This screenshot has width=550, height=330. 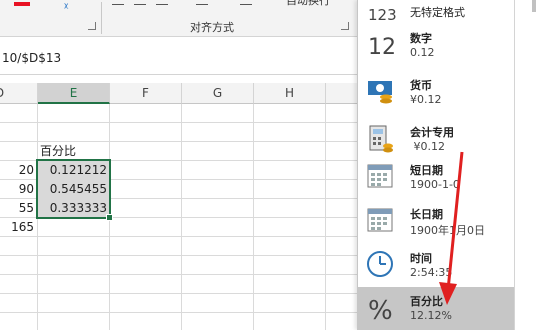 What do you see at coordinates (426, 99) in the screenshot?
I see `format-item-sample: ¥0.12` at bounding box center [426, 99].